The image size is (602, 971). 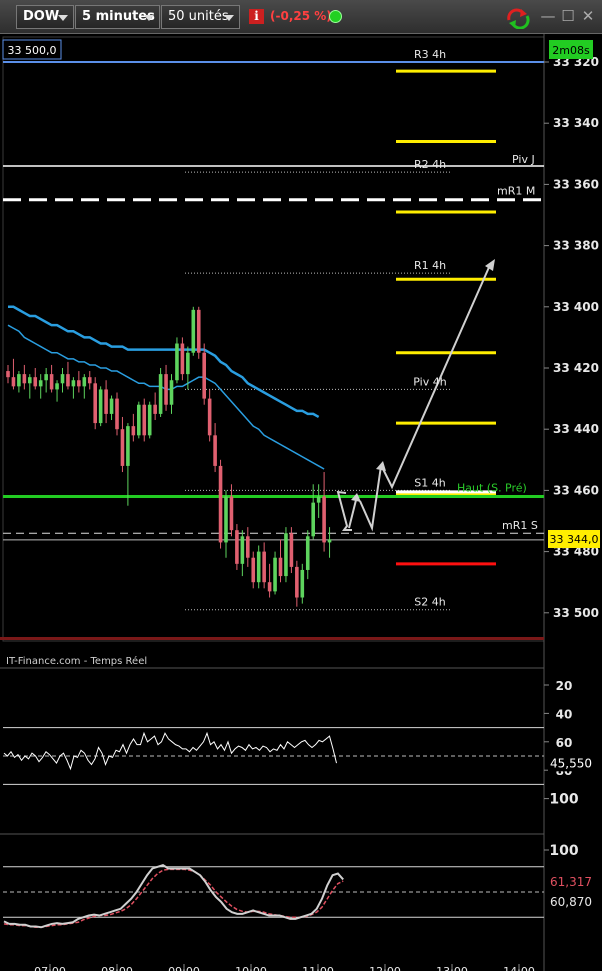 What do you see at coordinates (571, 902) in the screenshot?
I see `osc2-d-value: 60,870` at bounding box center [571, 902].